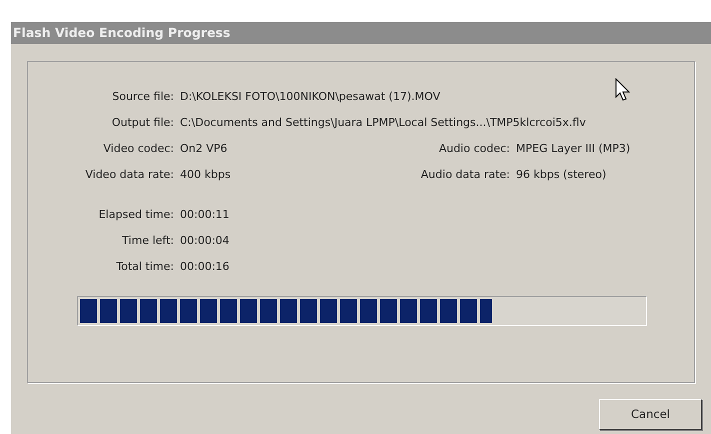  Describe the element at coordinates (465, 174) in the screenshot. I see `field-label: Audio data rate:` at that location.